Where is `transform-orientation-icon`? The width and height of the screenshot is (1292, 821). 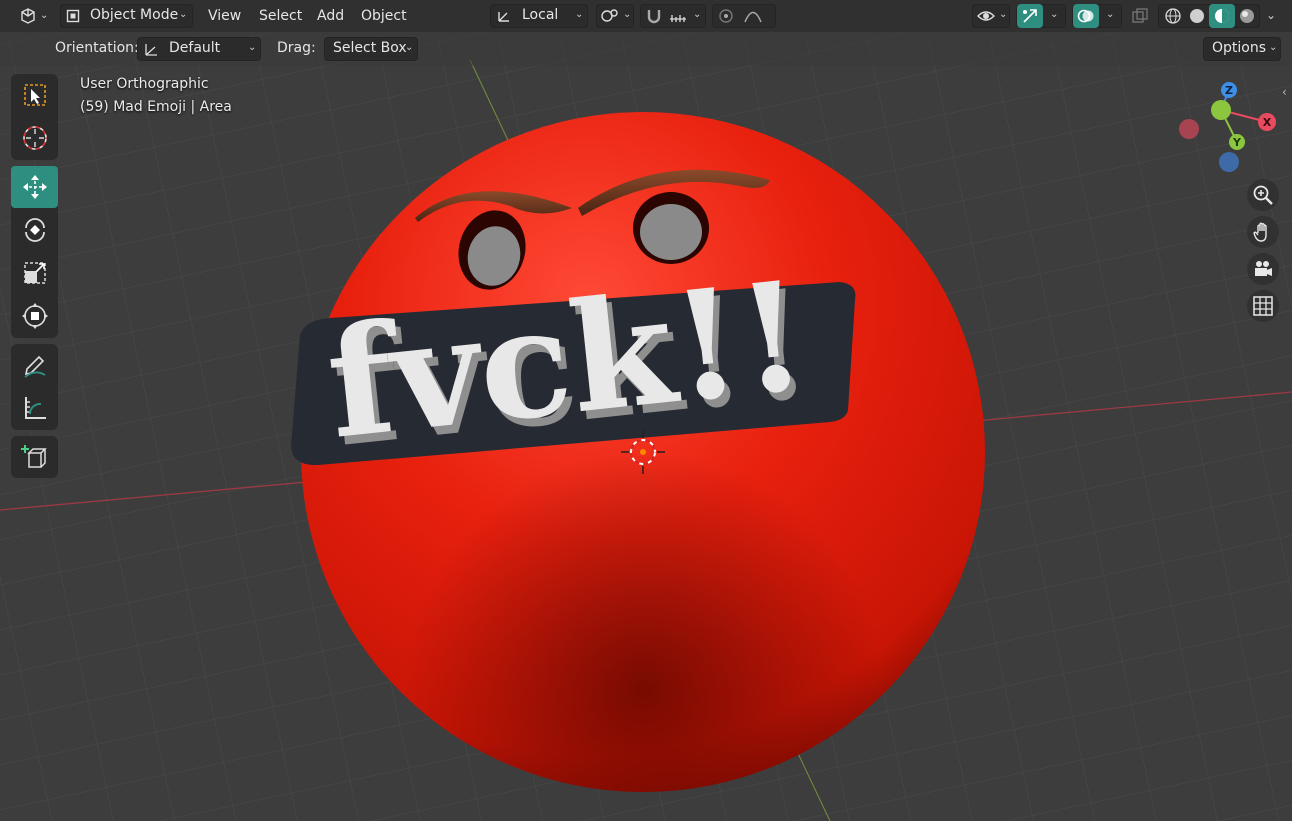 transform-orientation-icon is located at coordinates (151, 49).